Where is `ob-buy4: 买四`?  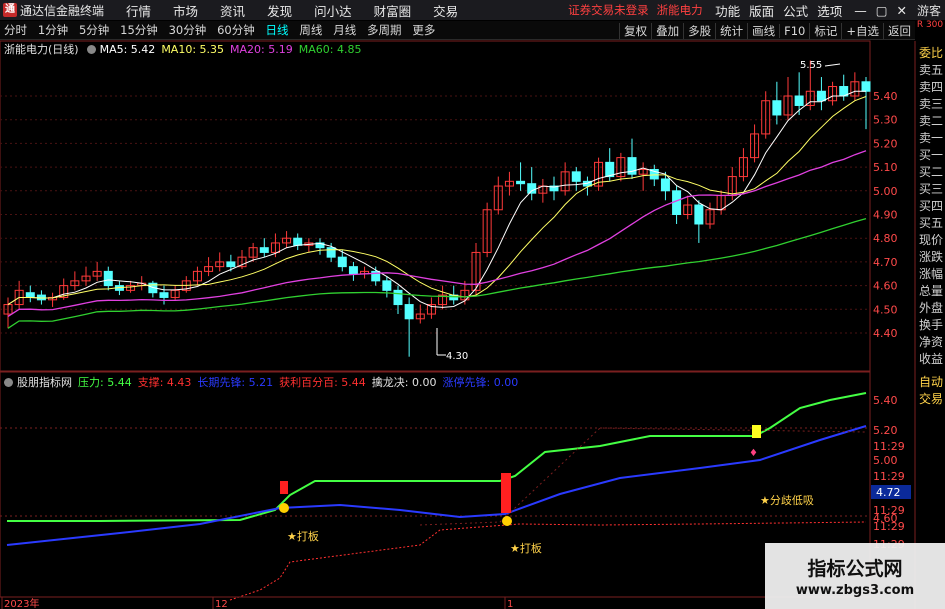 ob-buy4: 买四 is located at coordinates (930, 206).